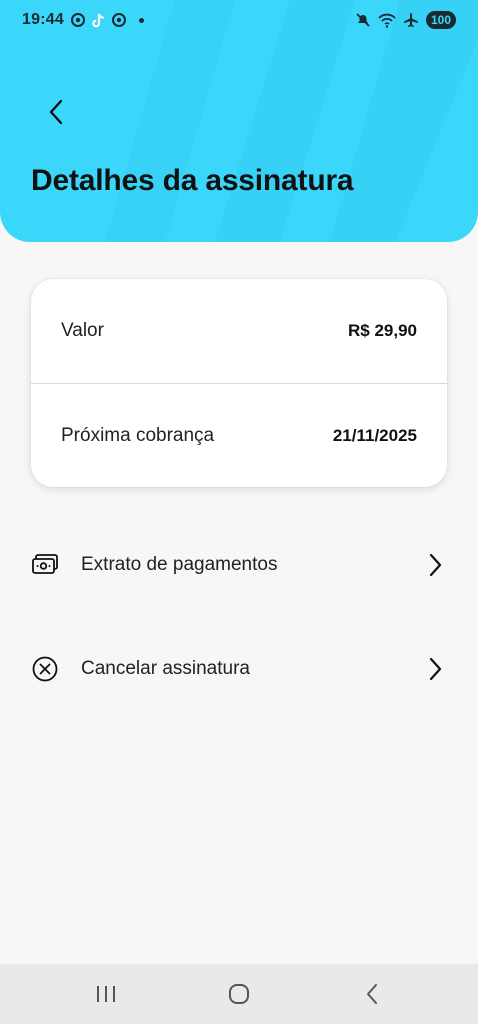 The height and width of the screenshot is (1024, 478). Describe the element at coordinates (363, 20) in the screenshot. I see `mute-icon` at that location.